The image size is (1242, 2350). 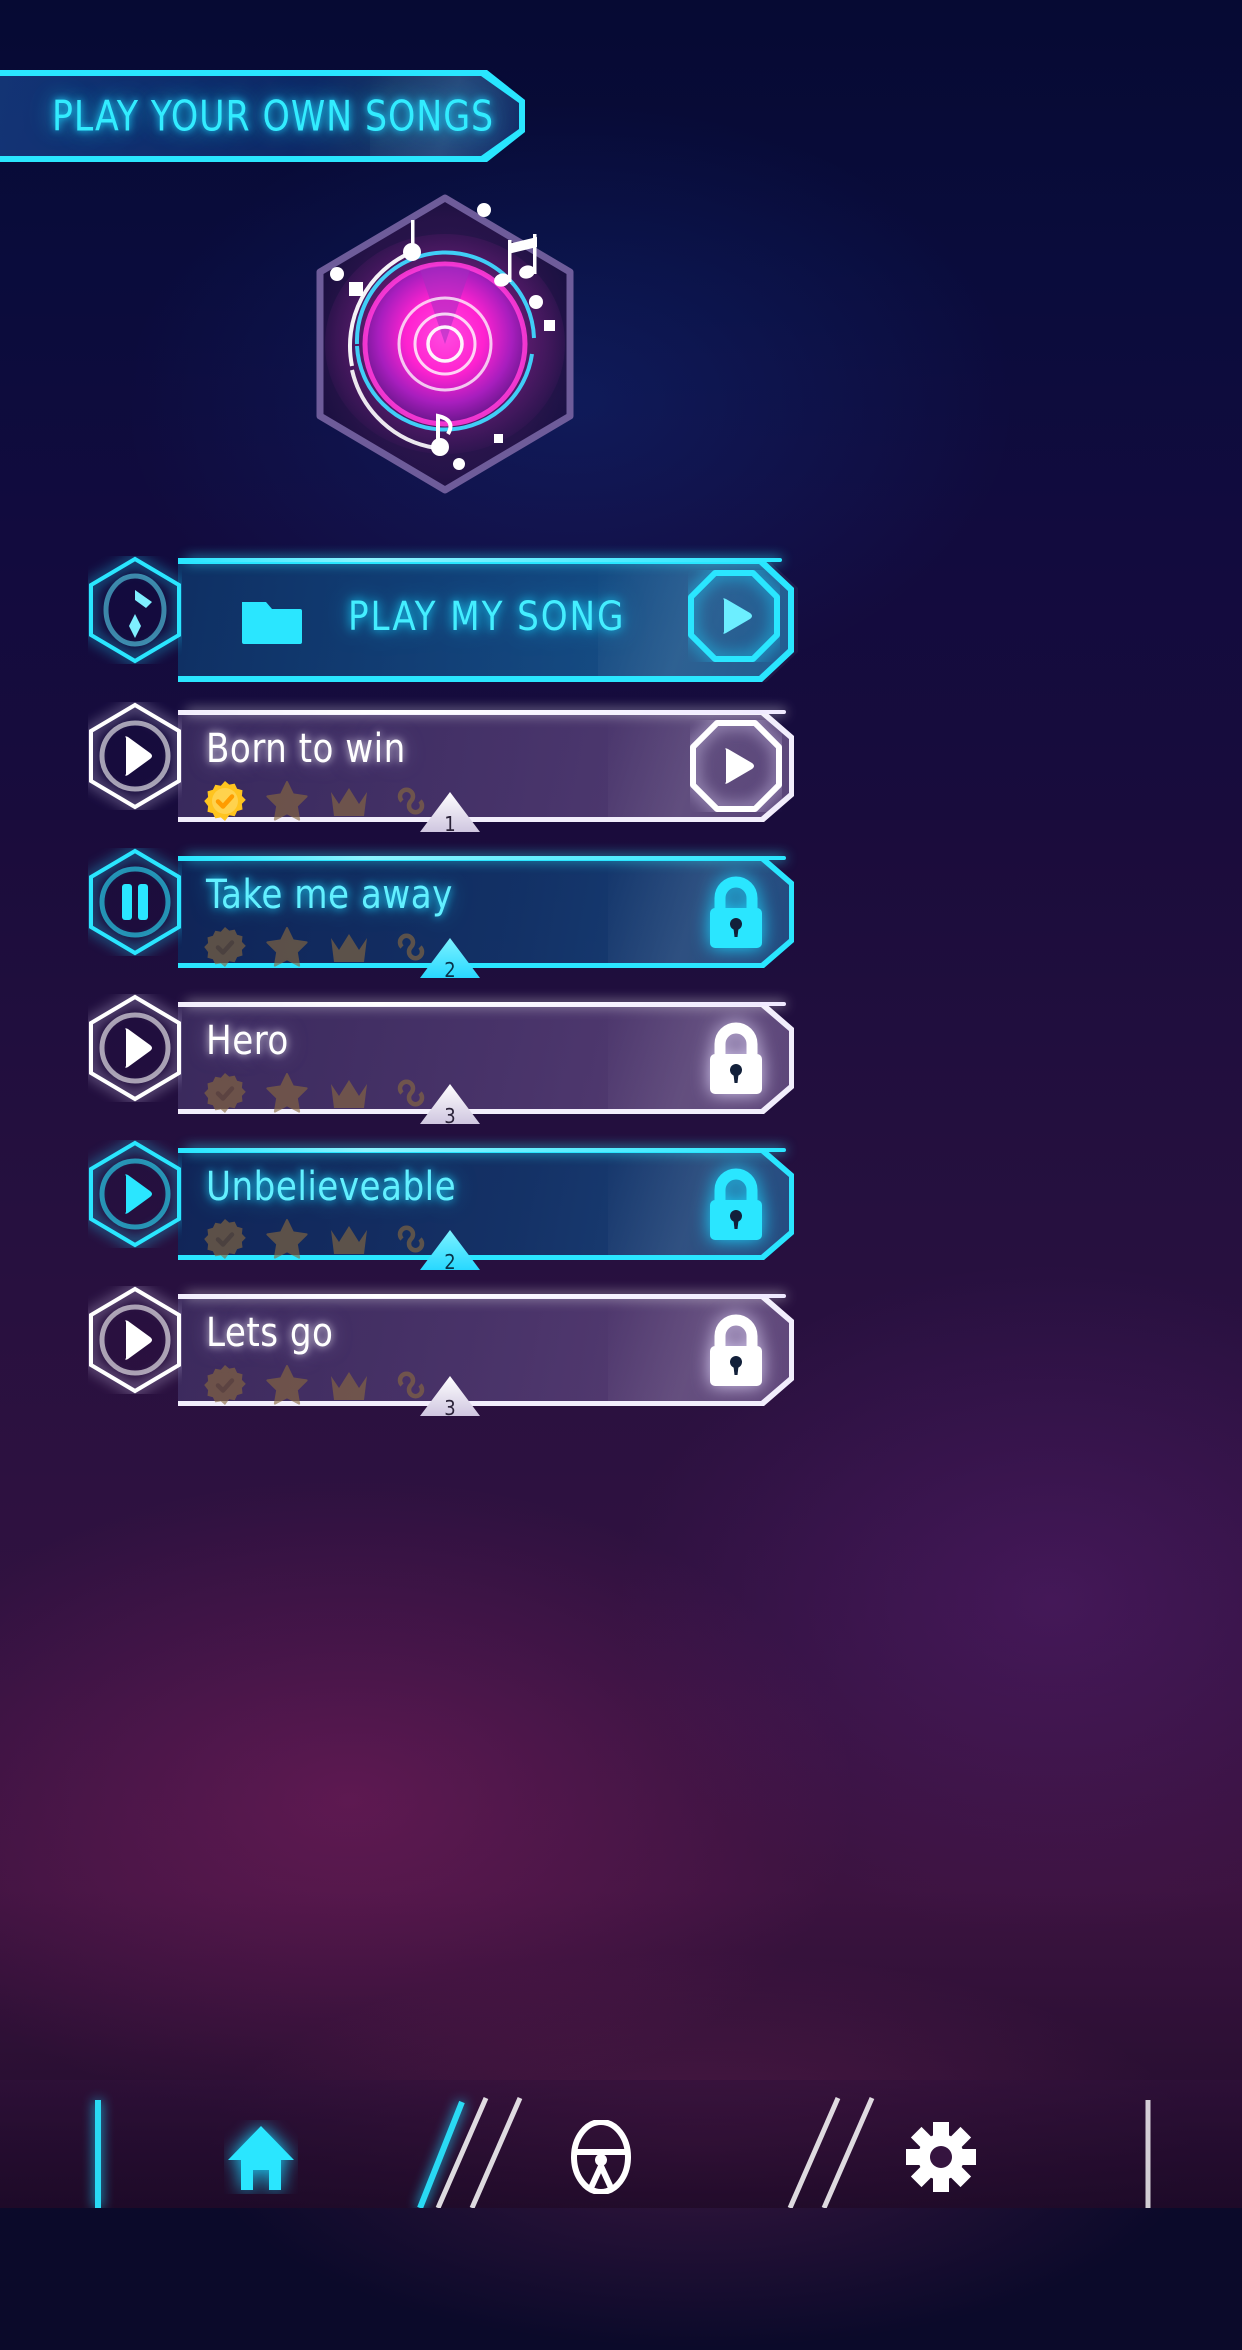 I want to click on nav-item-home, so click(x=261, y=2144).